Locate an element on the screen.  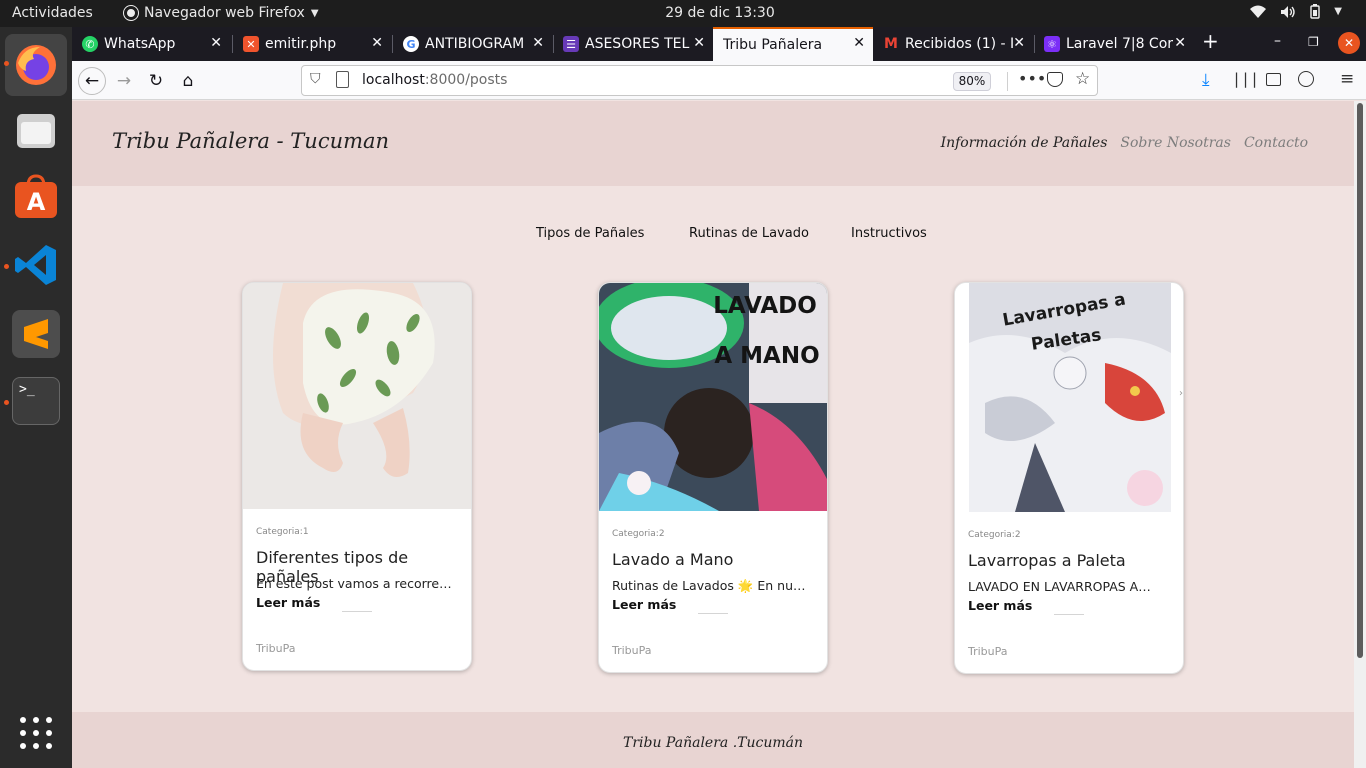
system-tray: ▼ is located at coordinates (1296, 11).